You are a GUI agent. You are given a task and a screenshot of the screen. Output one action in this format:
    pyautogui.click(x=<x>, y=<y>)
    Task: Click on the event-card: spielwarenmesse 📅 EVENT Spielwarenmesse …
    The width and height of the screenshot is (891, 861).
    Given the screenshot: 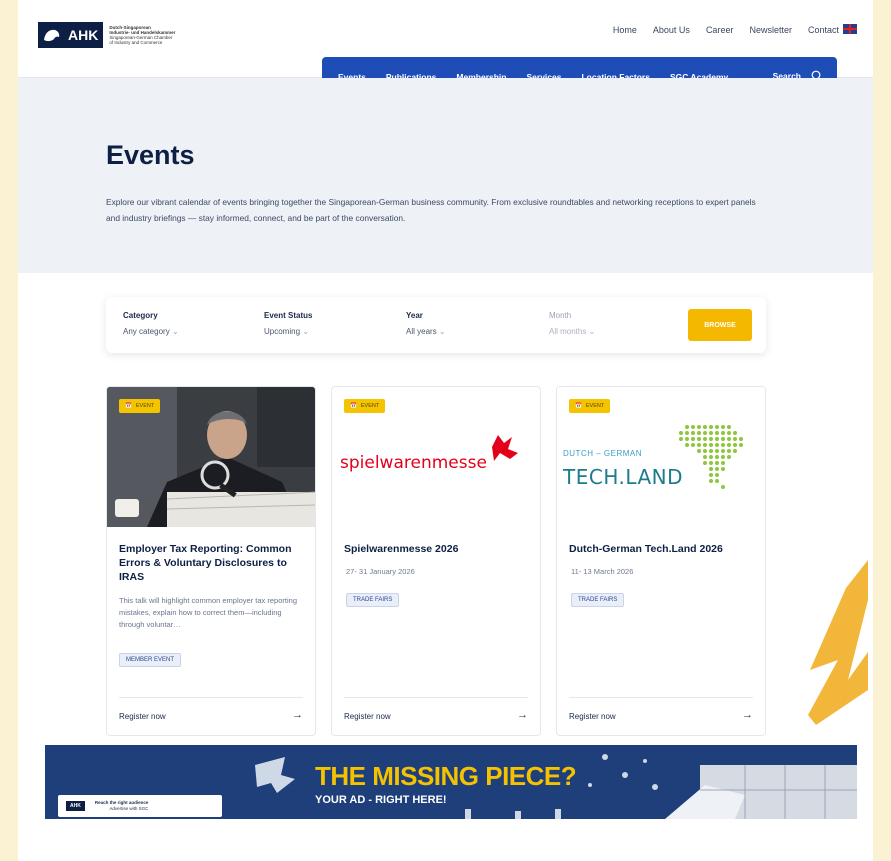 What is the action you would take?
    pyautogui.click(x=436, y=561)
    